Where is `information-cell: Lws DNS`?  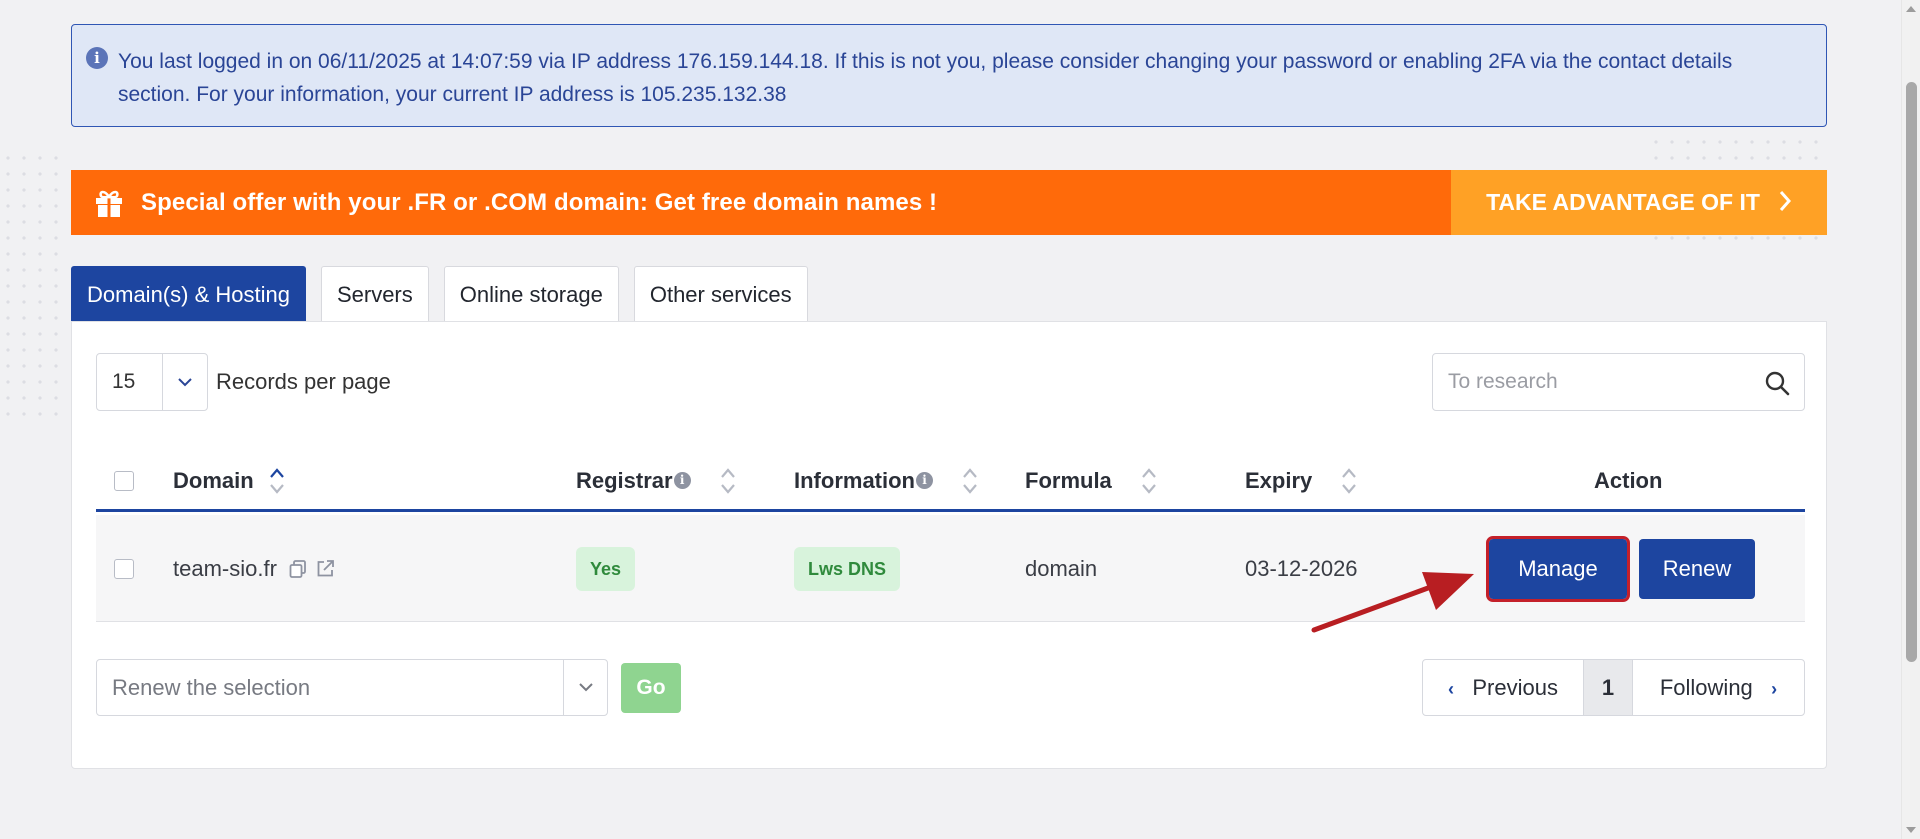
information-cell: Lws DNS is located at coordinates (847, 568).